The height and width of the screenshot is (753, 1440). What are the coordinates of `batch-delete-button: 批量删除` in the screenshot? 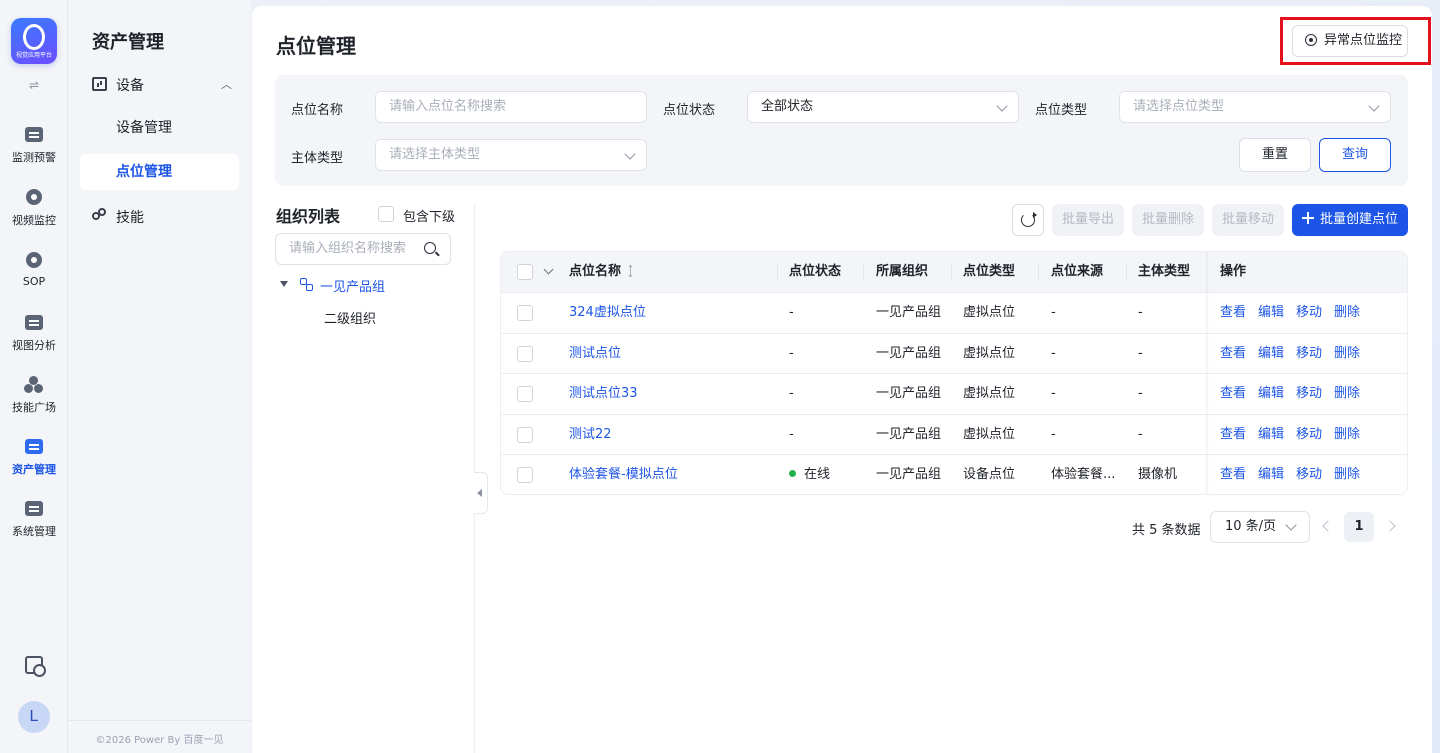 It's located at (1168, 220).